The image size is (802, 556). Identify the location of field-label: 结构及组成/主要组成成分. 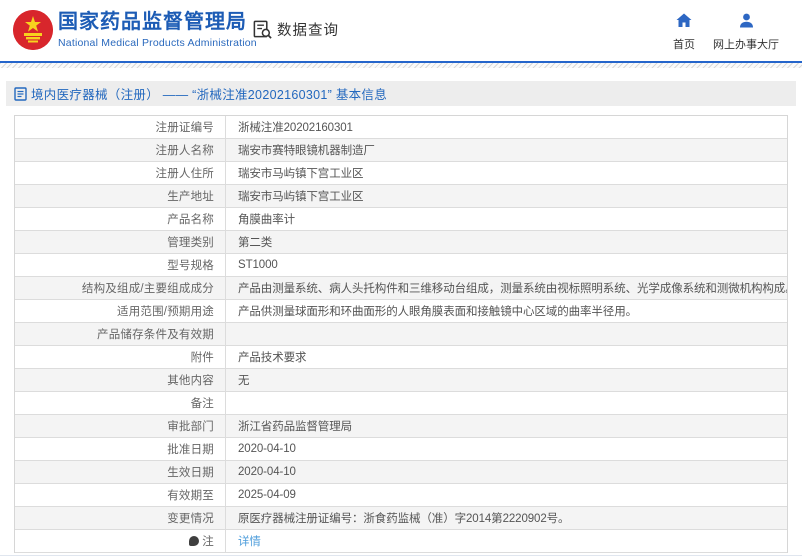
(120, 288).